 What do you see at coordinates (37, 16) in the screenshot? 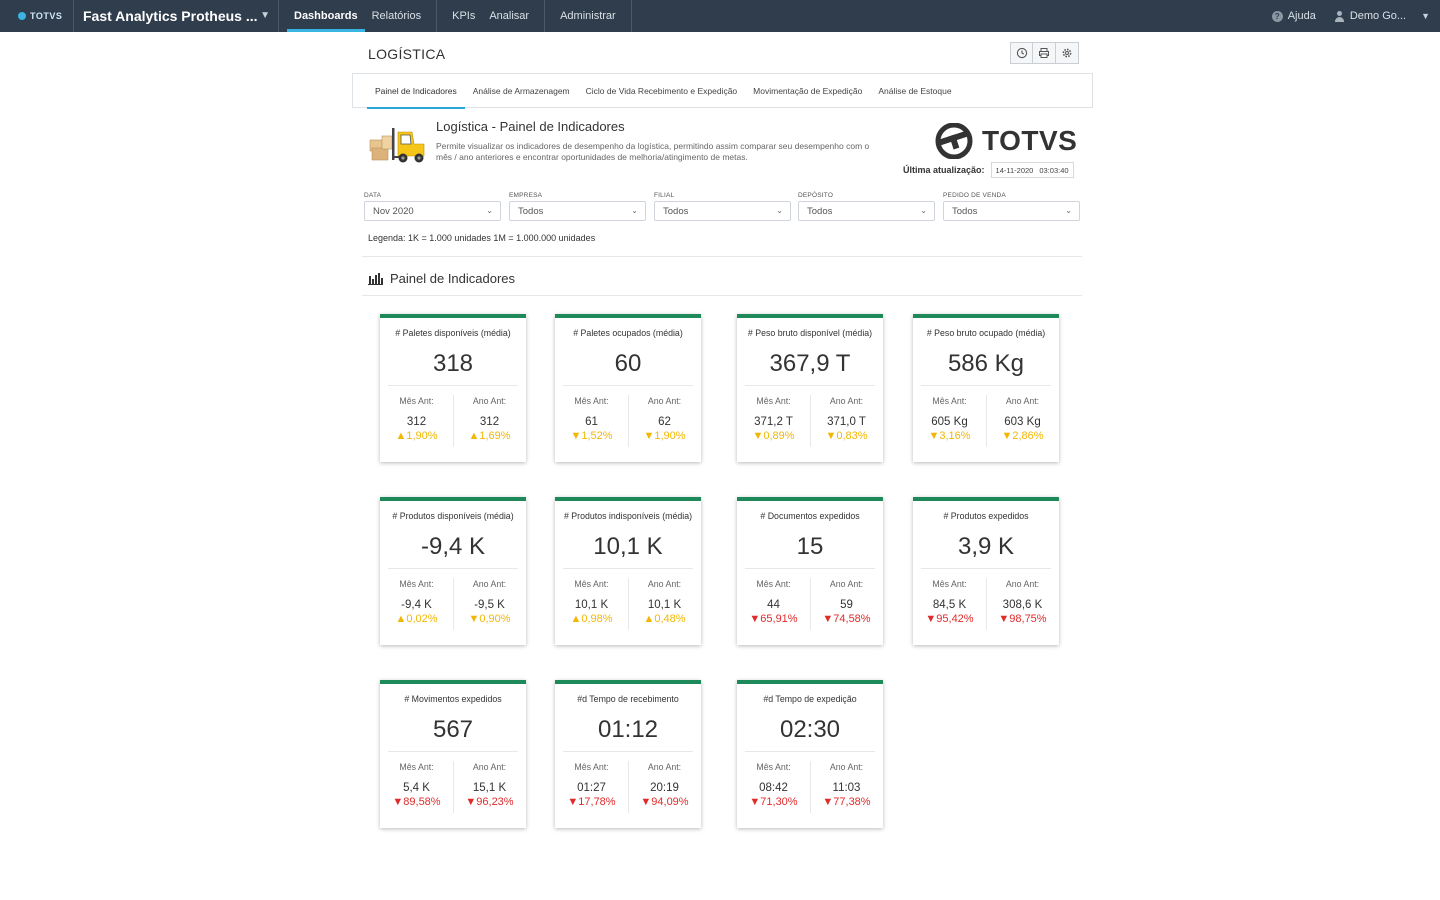
I see `totvs-logo: TOTVS` at bounding box center [37, 16].